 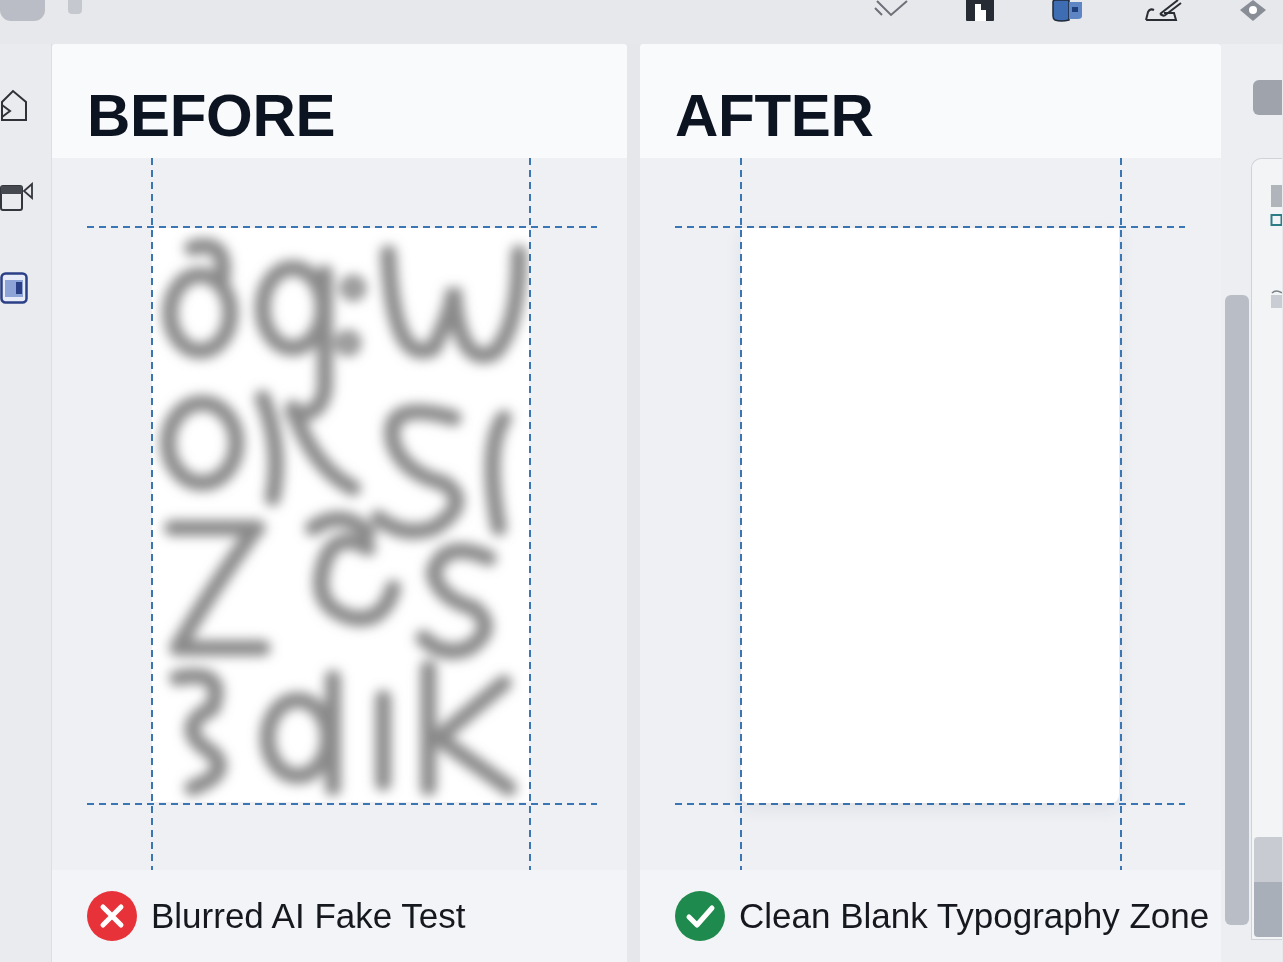 What do you see at coordinates (891, 9) in the screenshot?
I see `chevron-lines-icon` at bounding box center [891, 9].